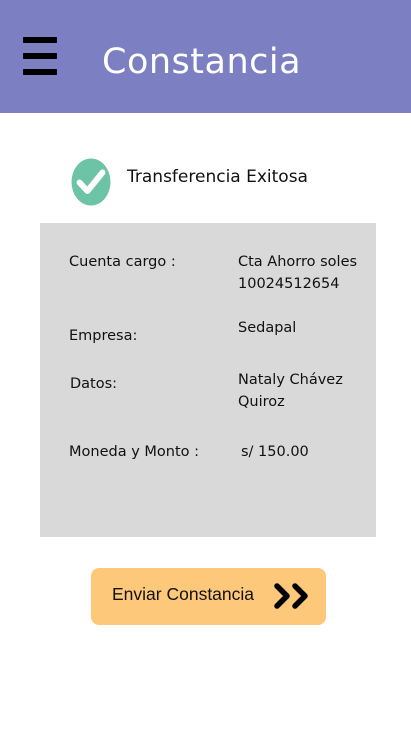 This screenshot has height=731, width=411. What do you see at coordinates (291, 596) in the screenshot?
I see `double-chevron-right-icon` at bounding box center [291, 596].